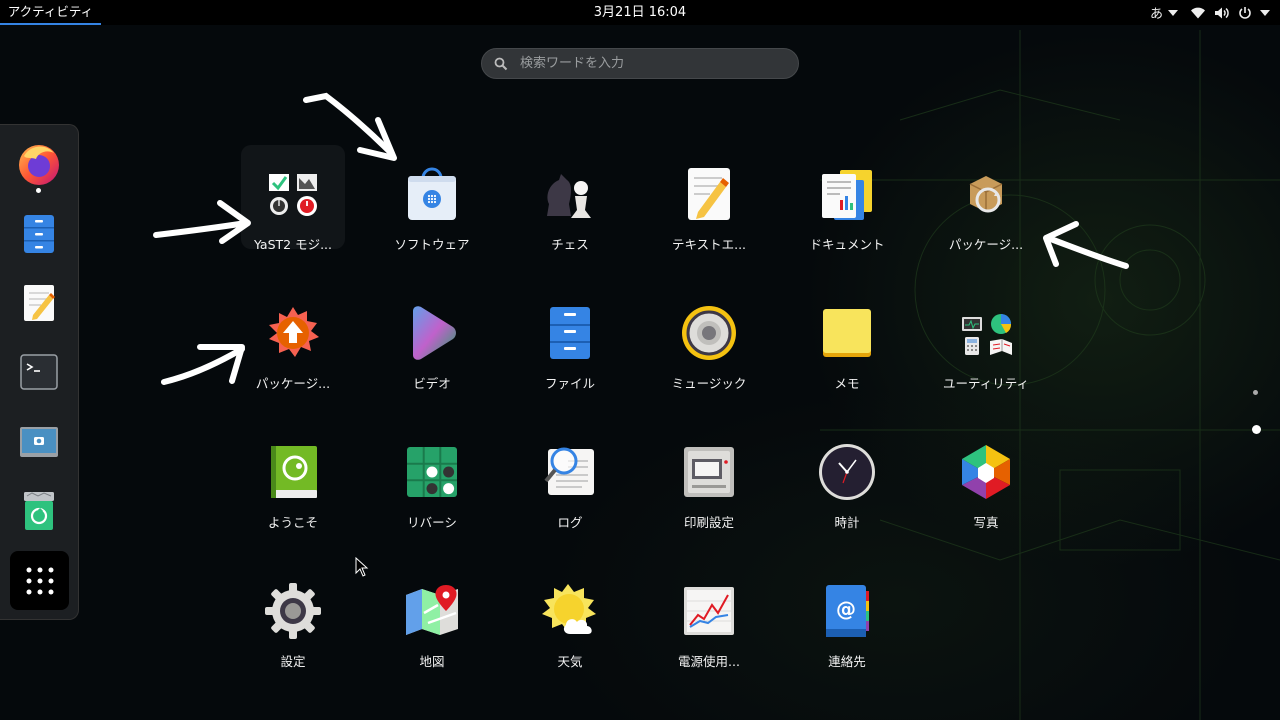  Describe the element at coordinates (570, 244) in the screenshot. I see `app-label: チェス` at that location.